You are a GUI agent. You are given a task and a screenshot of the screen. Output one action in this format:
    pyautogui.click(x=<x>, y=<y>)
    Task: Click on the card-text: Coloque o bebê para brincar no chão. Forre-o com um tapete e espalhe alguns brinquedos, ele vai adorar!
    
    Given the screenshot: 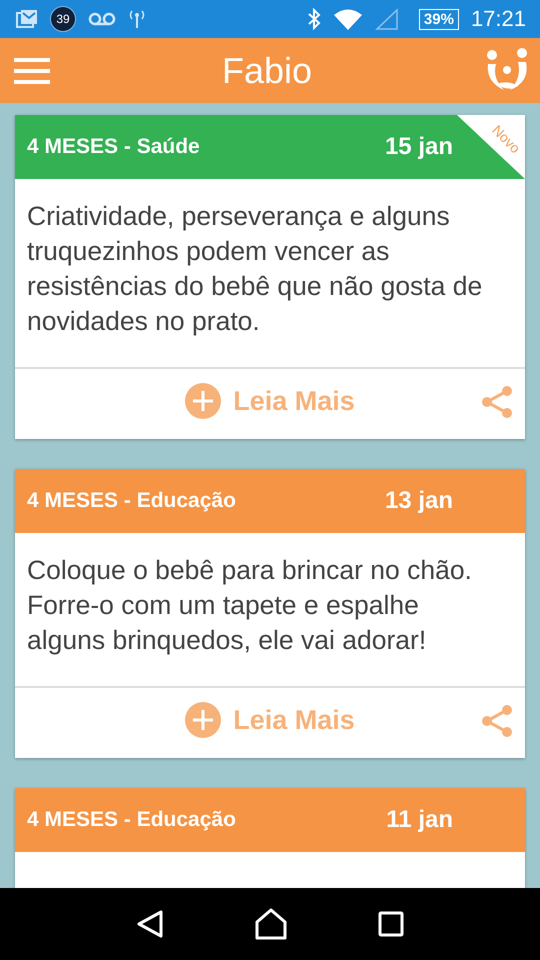 What is the action you would take?
    pyautogui.click(x=250, y=605)
    